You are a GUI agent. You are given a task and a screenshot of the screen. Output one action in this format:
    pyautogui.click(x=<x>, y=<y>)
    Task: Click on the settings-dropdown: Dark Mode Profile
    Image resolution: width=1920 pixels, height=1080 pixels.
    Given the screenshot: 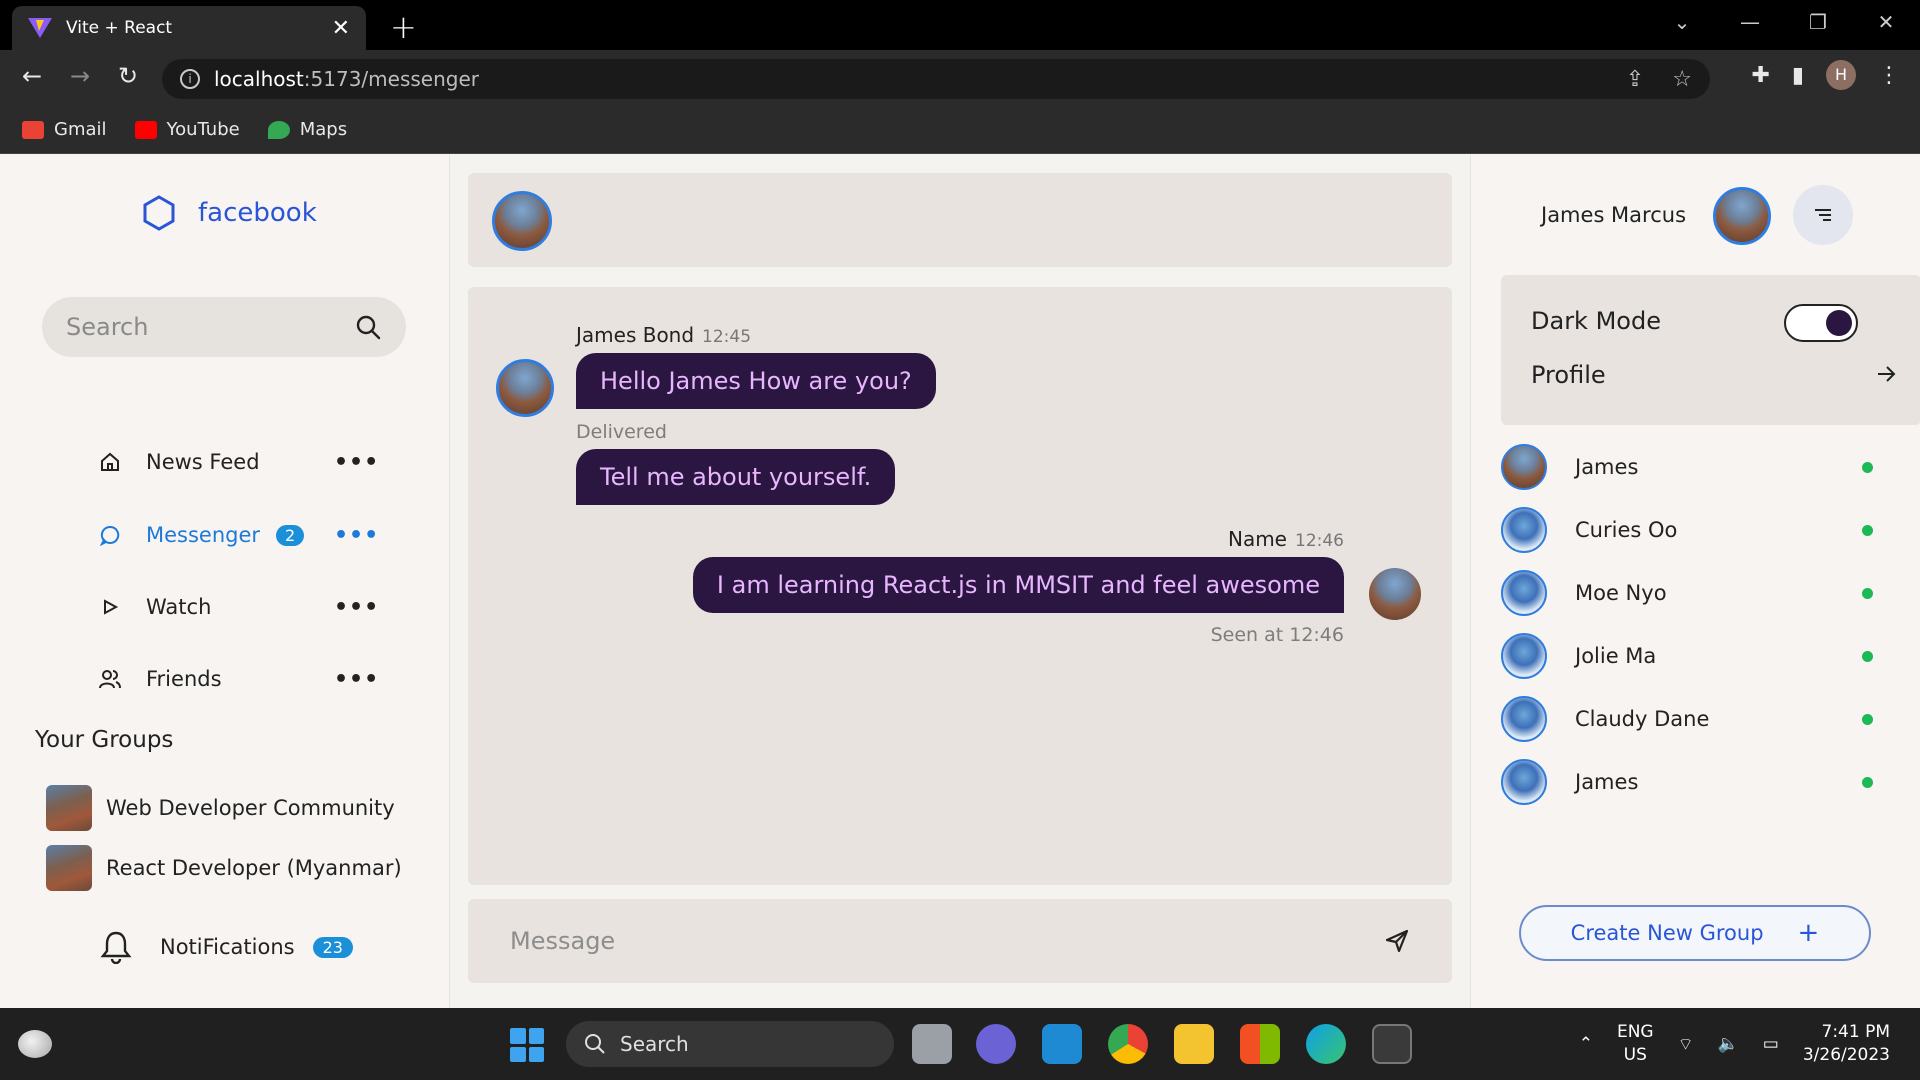 What is the action you would take?
    pyautogui.click(x=1710, y=350)
    